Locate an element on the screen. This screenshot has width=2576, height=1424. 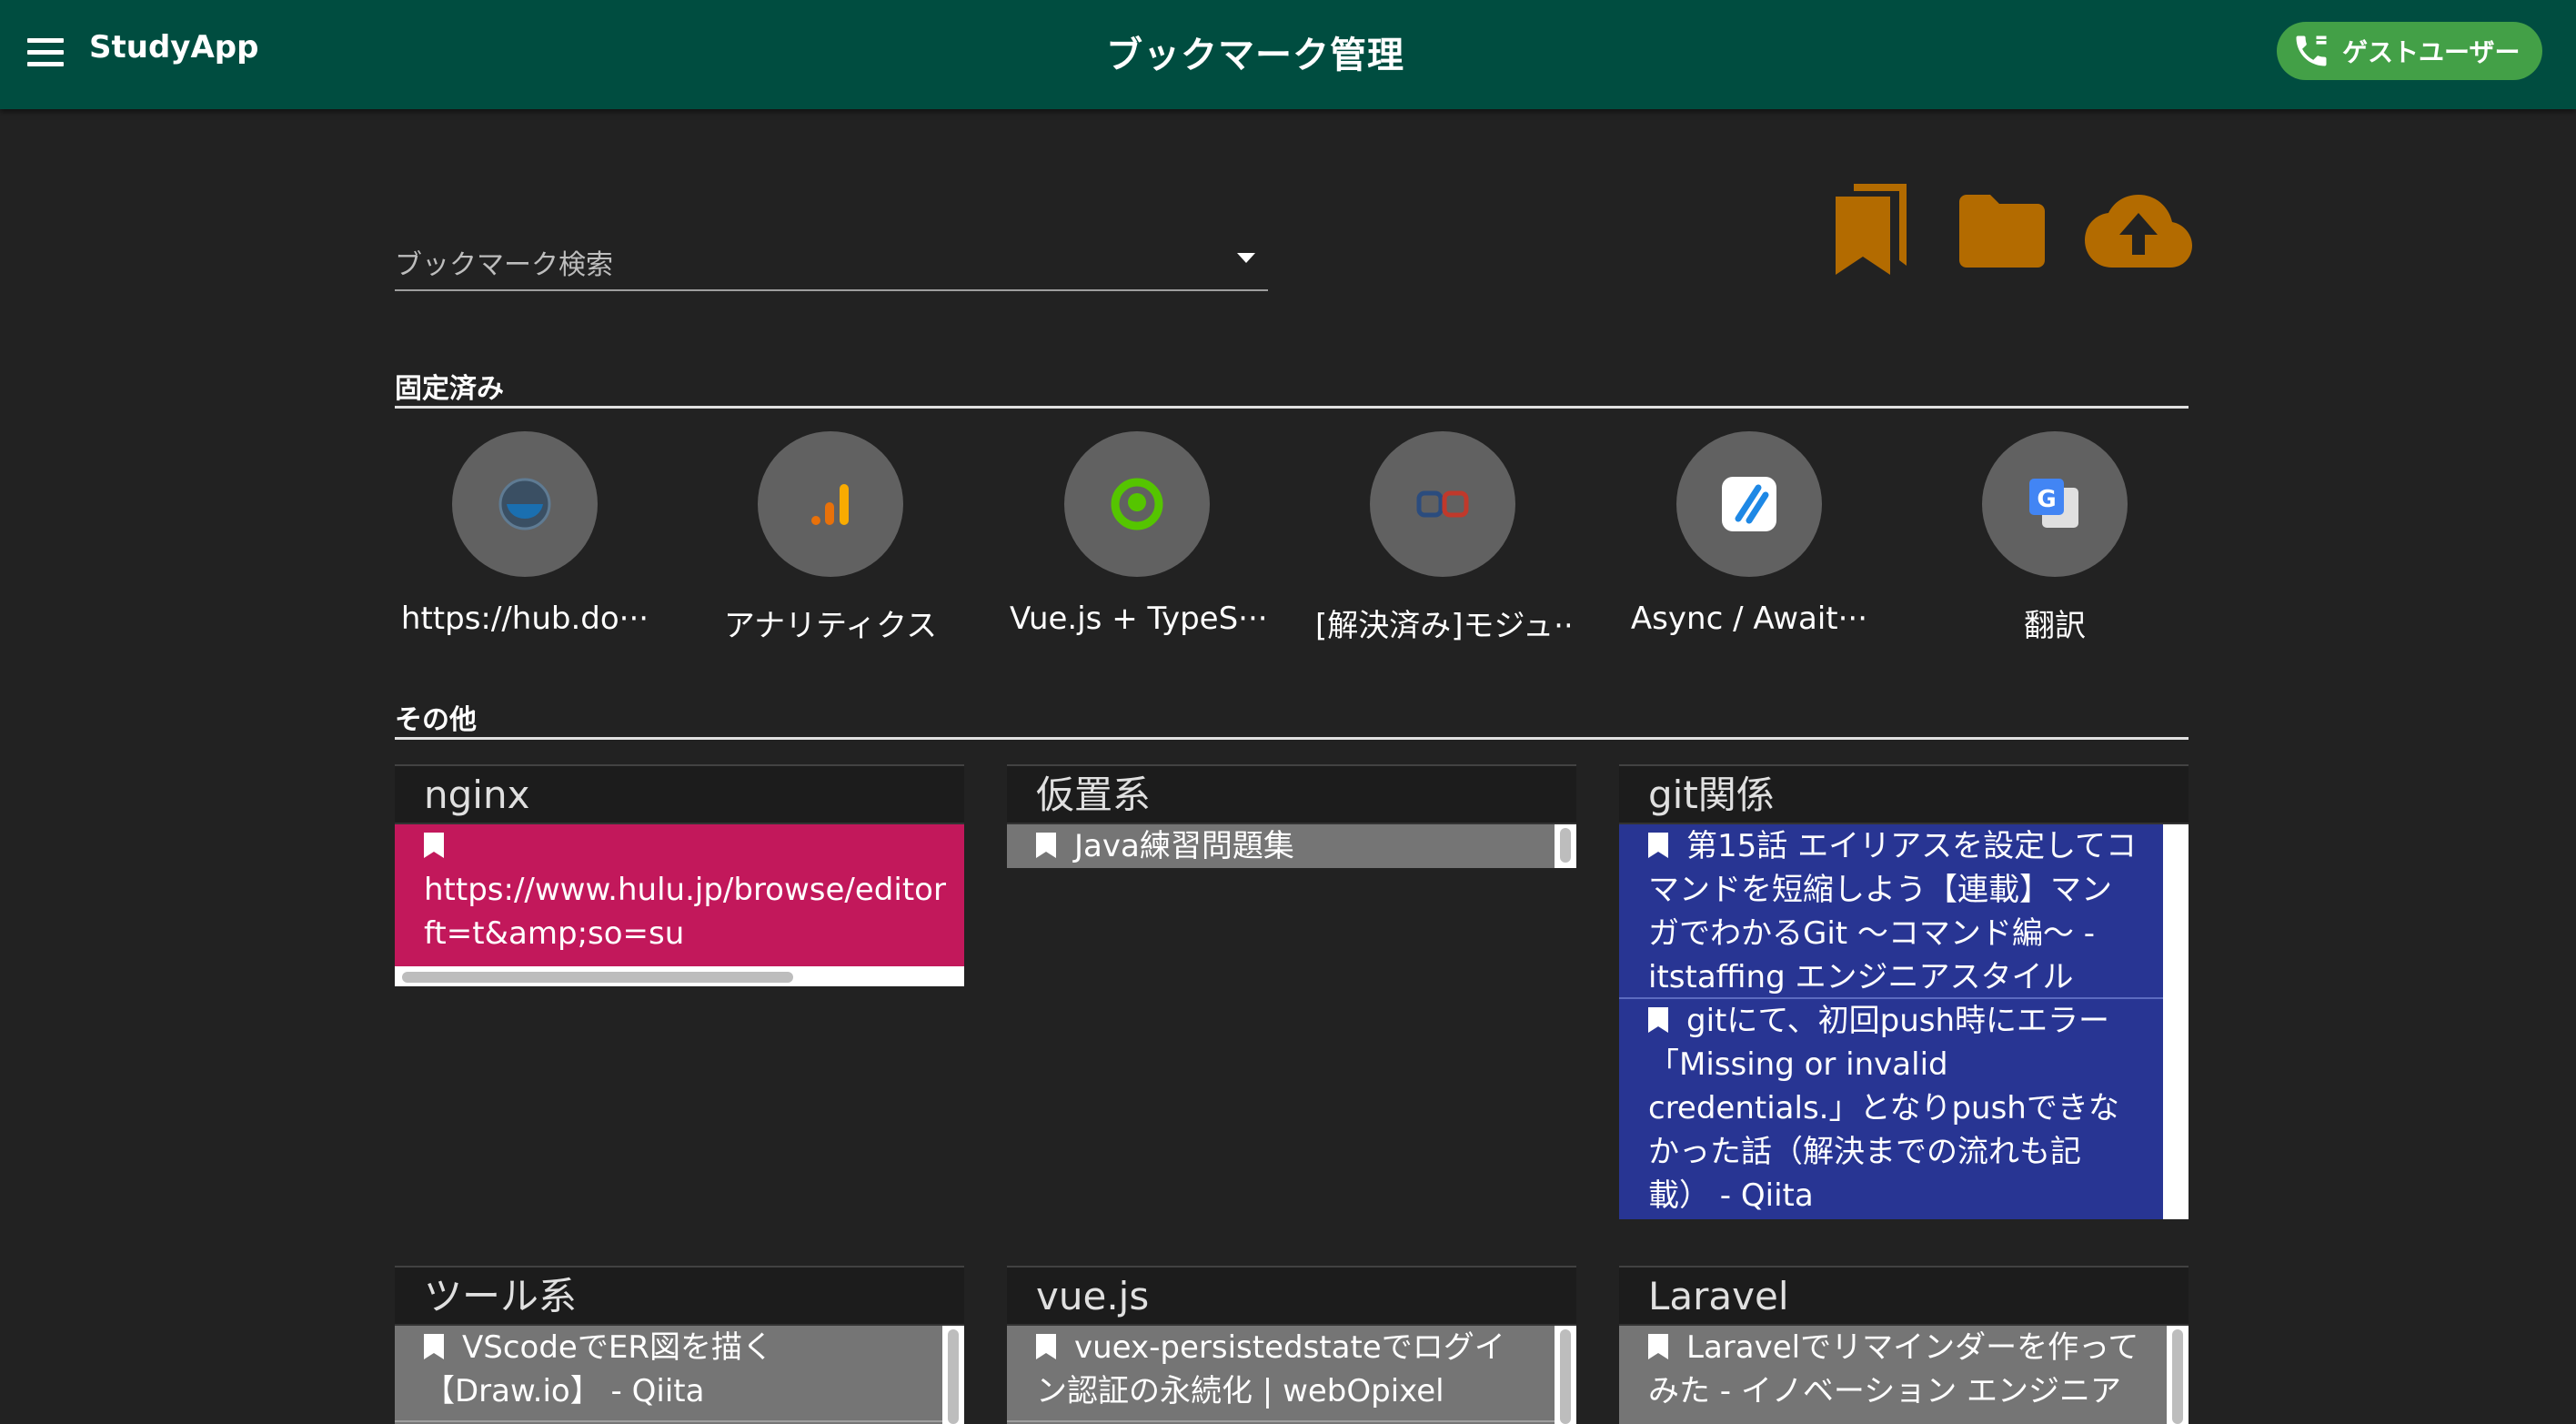
folder-title: nginx is located at coordinates (679, 793).